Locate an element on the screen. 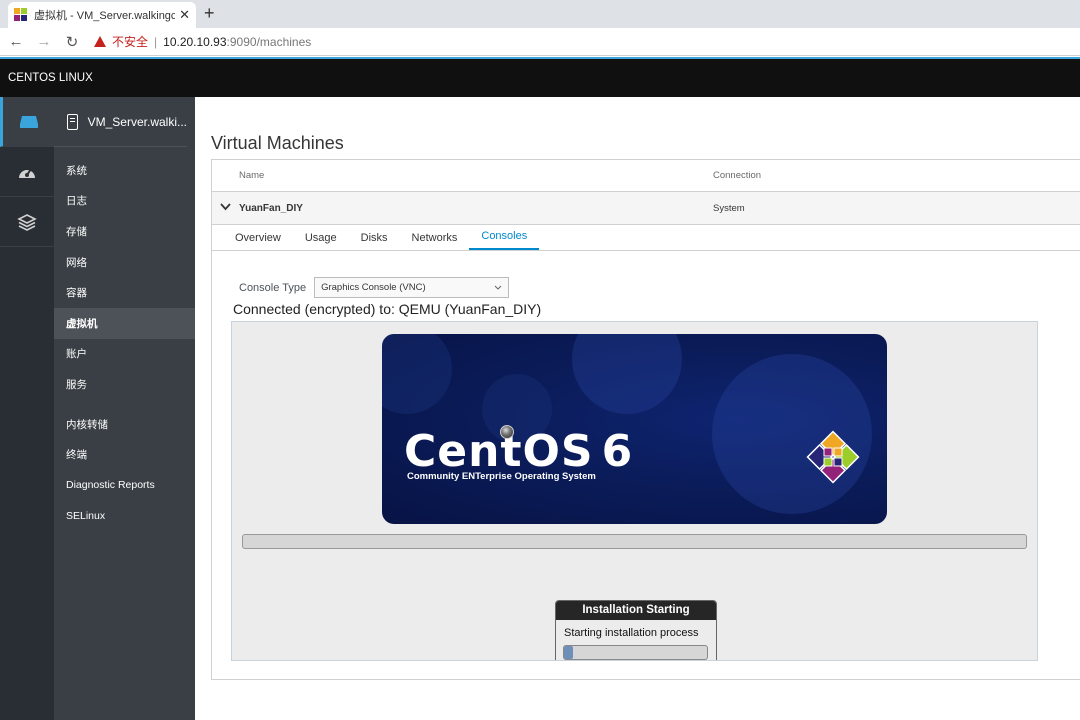 The height and width of the screenshot is (720, 1080). tab-disks: Disks is located at coordinates (374, 241).